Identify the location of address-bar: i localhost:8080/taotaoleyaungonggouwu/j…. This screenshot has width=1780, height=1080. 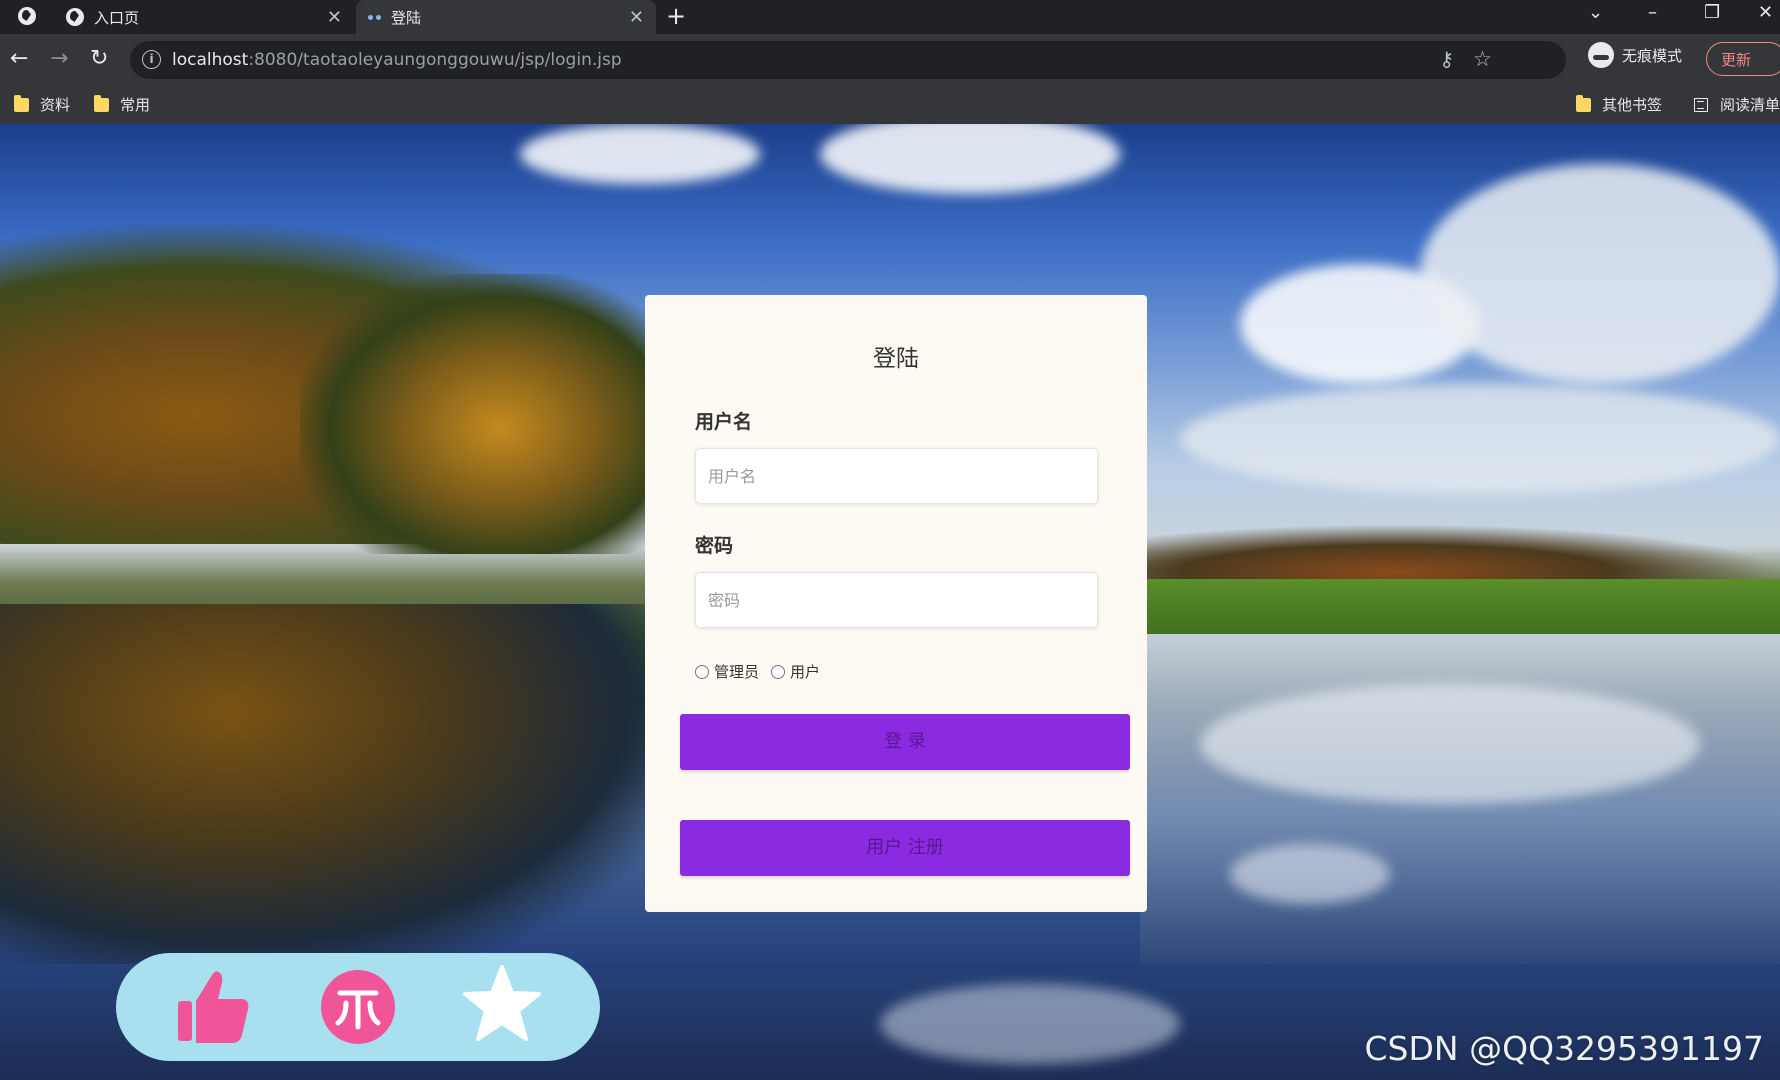
(848, 60).